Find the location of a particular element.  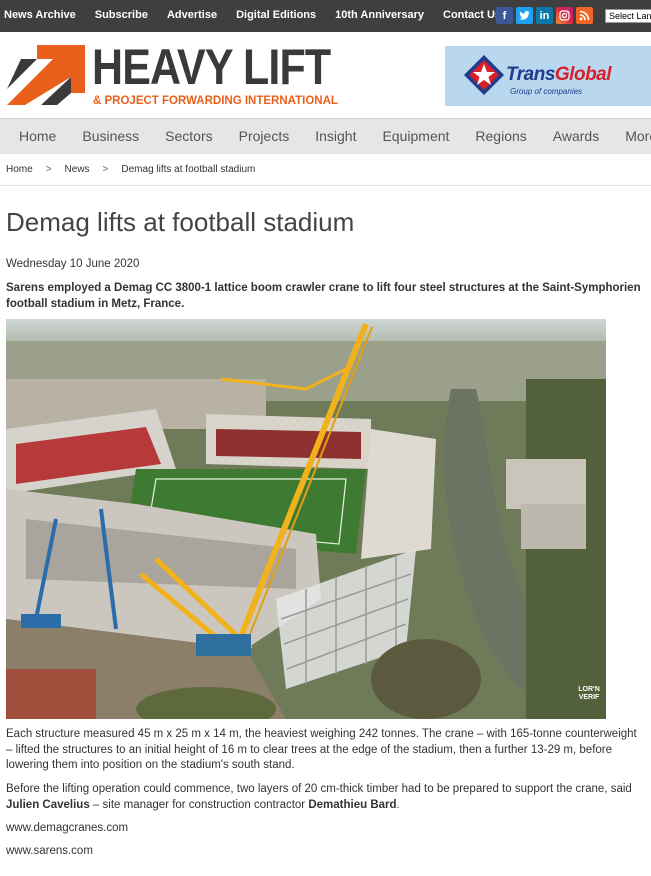

logo-title: HEAVY LIFT is located at coordinates (211, 67).